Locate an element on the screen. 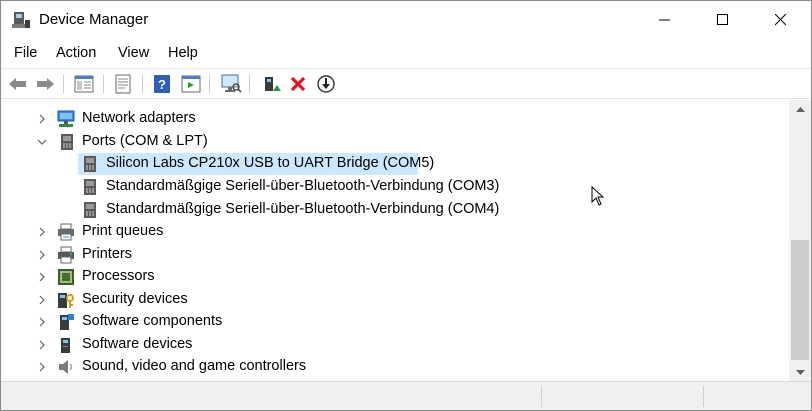  minimize-icon is located at coordinates (664, 20).